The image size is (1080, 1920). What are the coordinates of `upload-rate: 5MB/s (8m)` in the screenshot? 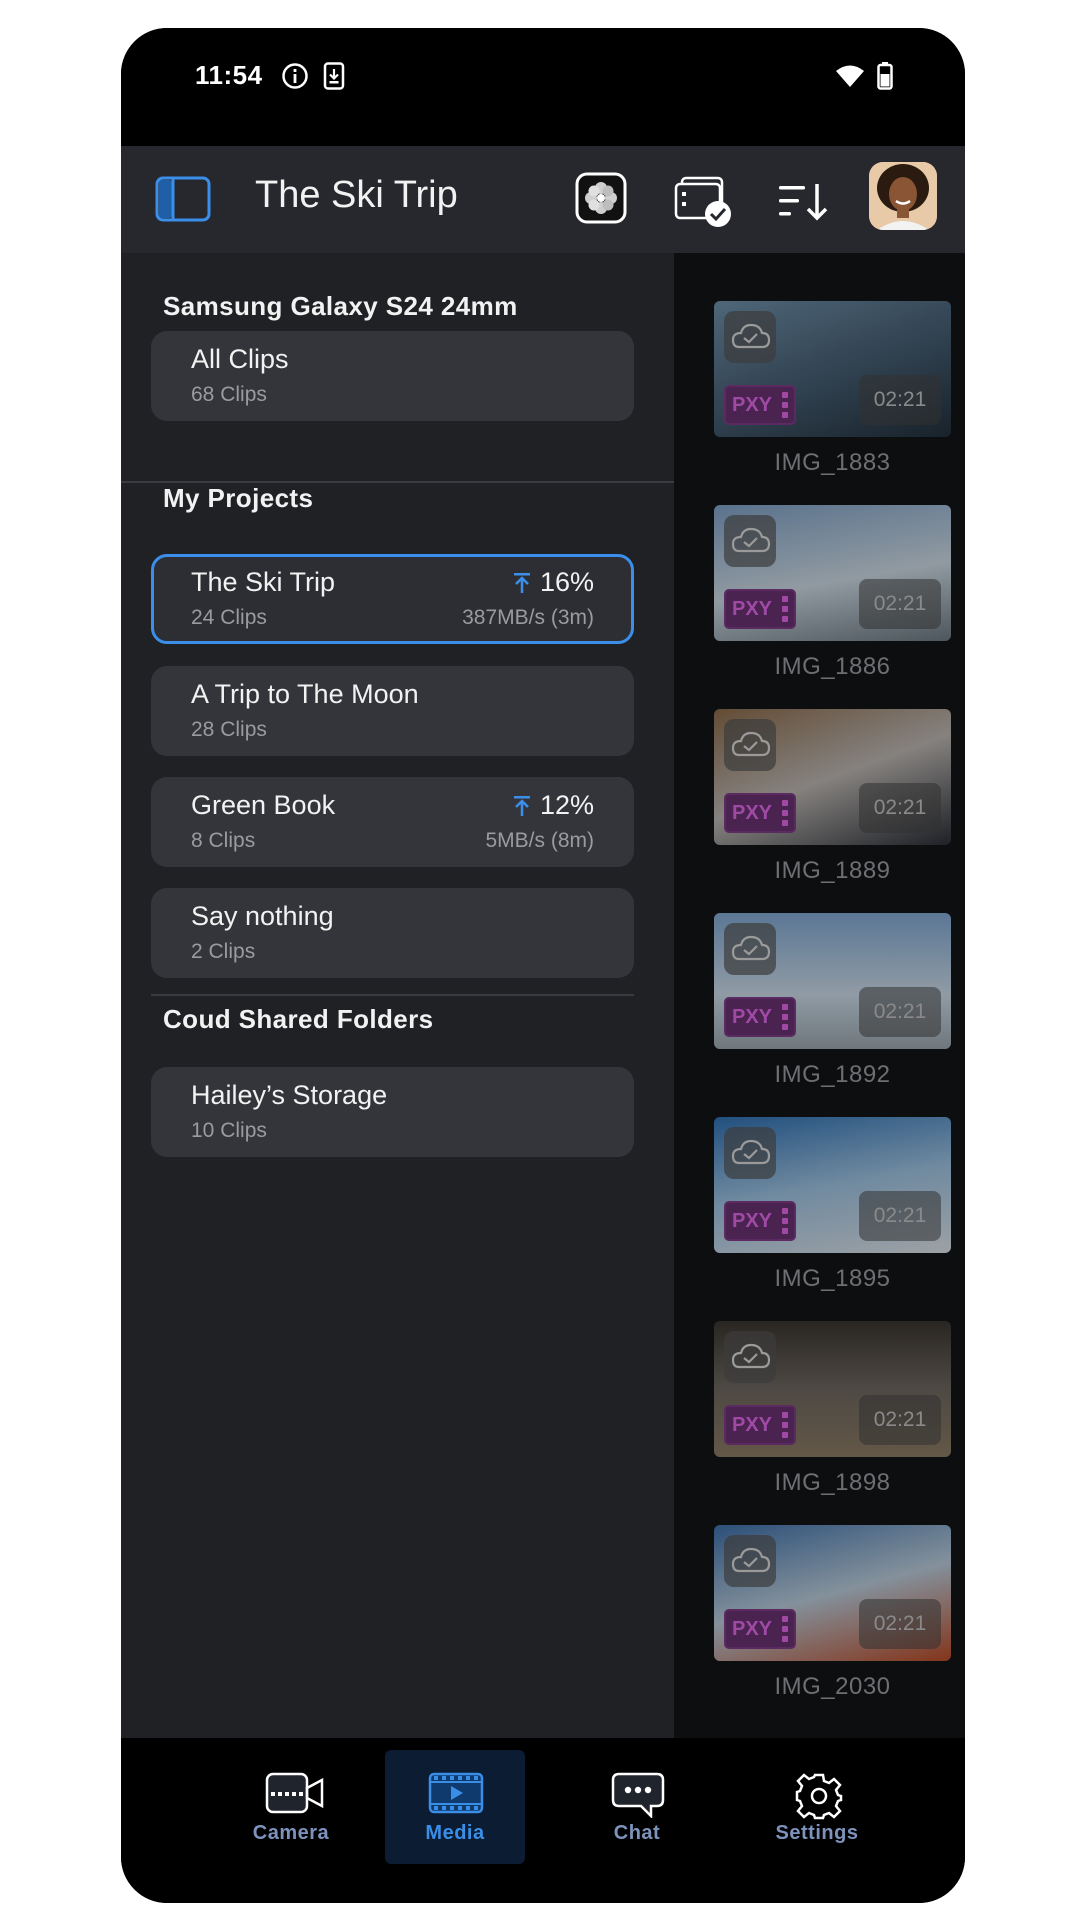 It's located at (539, 840).